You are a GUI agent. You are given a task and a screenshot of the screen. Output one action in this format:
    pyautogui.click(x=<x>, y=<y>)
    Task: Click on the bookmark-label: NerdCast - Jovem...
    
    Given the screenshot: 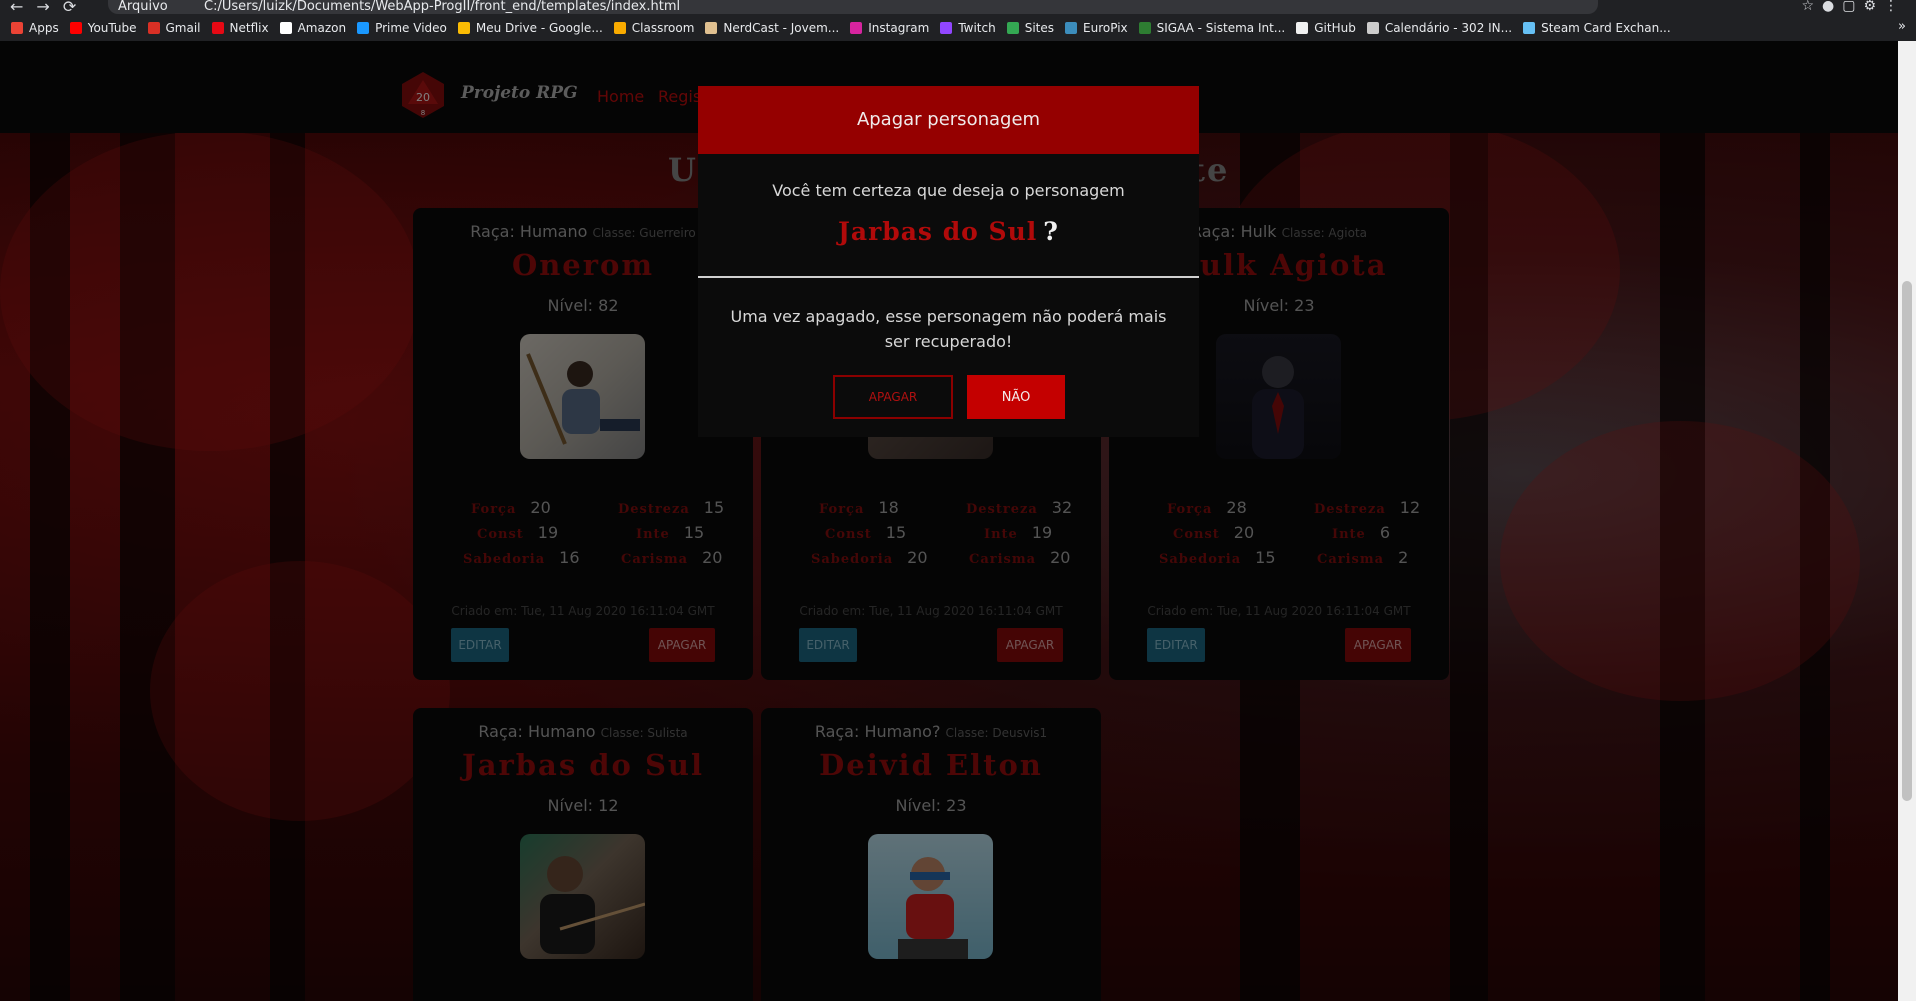 What is the action you would take?
    pyautogui.click(x=781, y=27)
    